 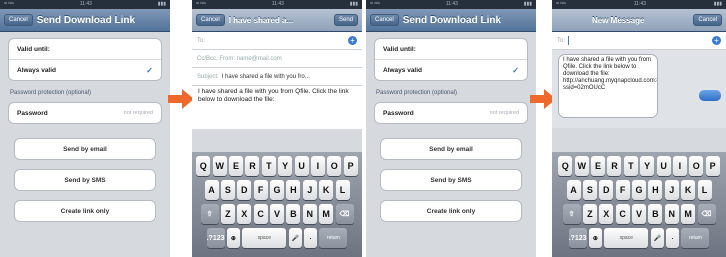 What do you see at coordinates (277, 59) in the screenshot?
I see `cc-field: Cc/Bcc, From: name@mail.com` at bounding box center [277, 59].